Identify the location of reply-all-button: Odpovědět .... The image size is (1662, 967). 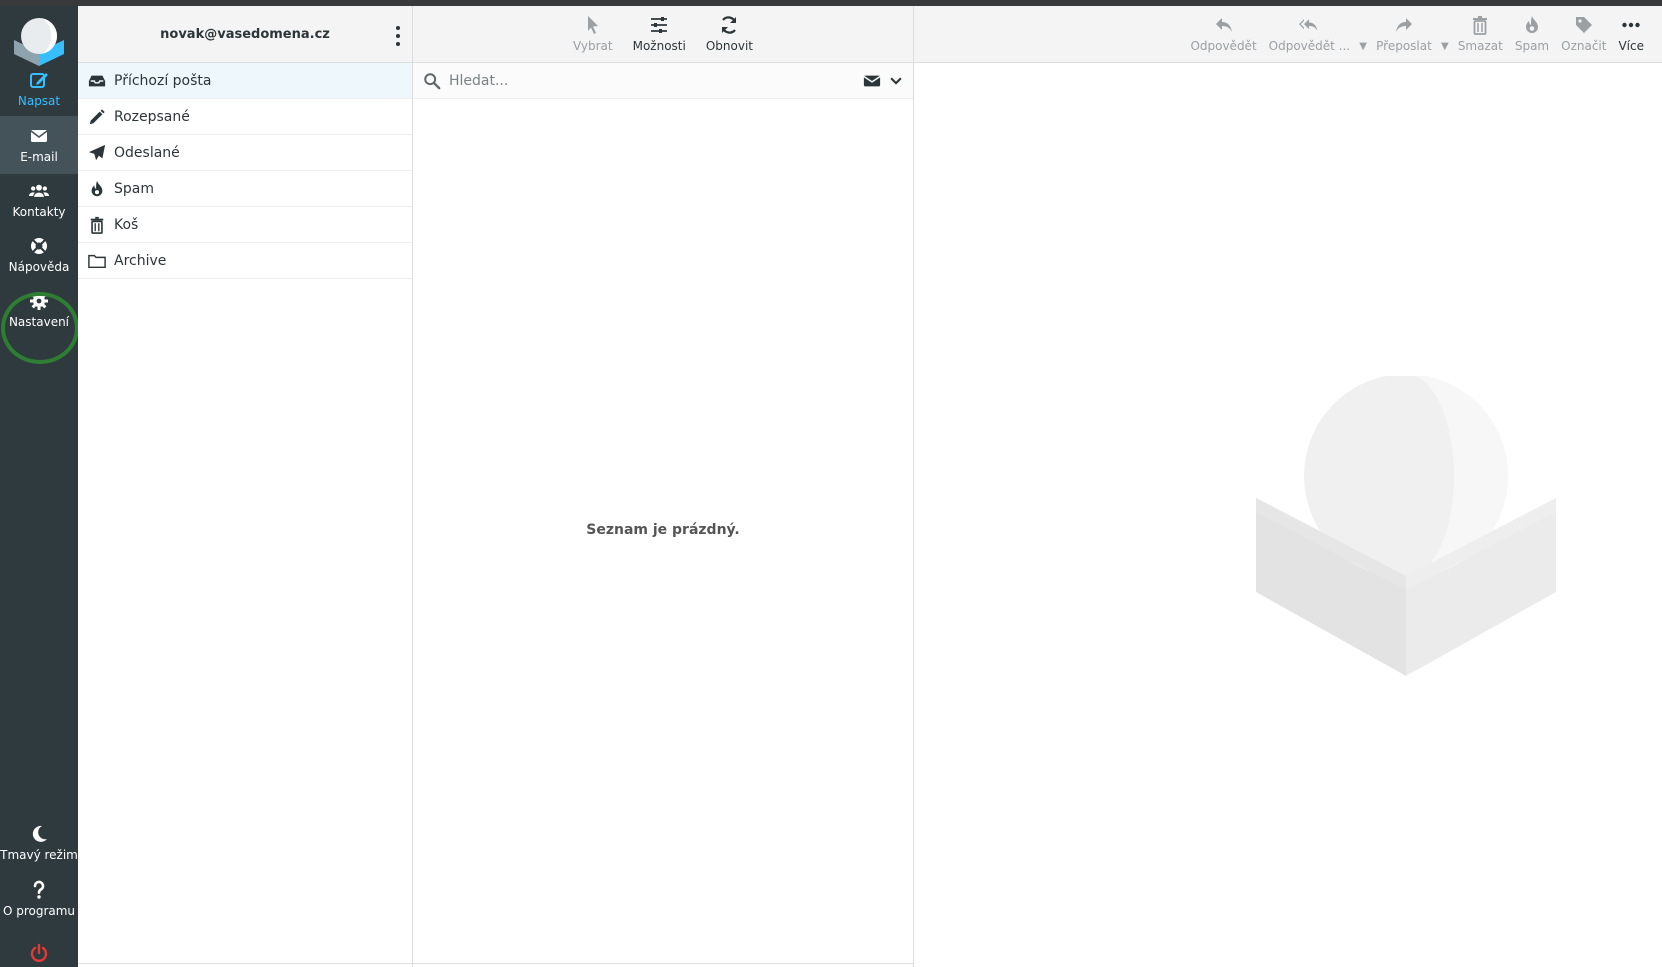
(1309, 34).